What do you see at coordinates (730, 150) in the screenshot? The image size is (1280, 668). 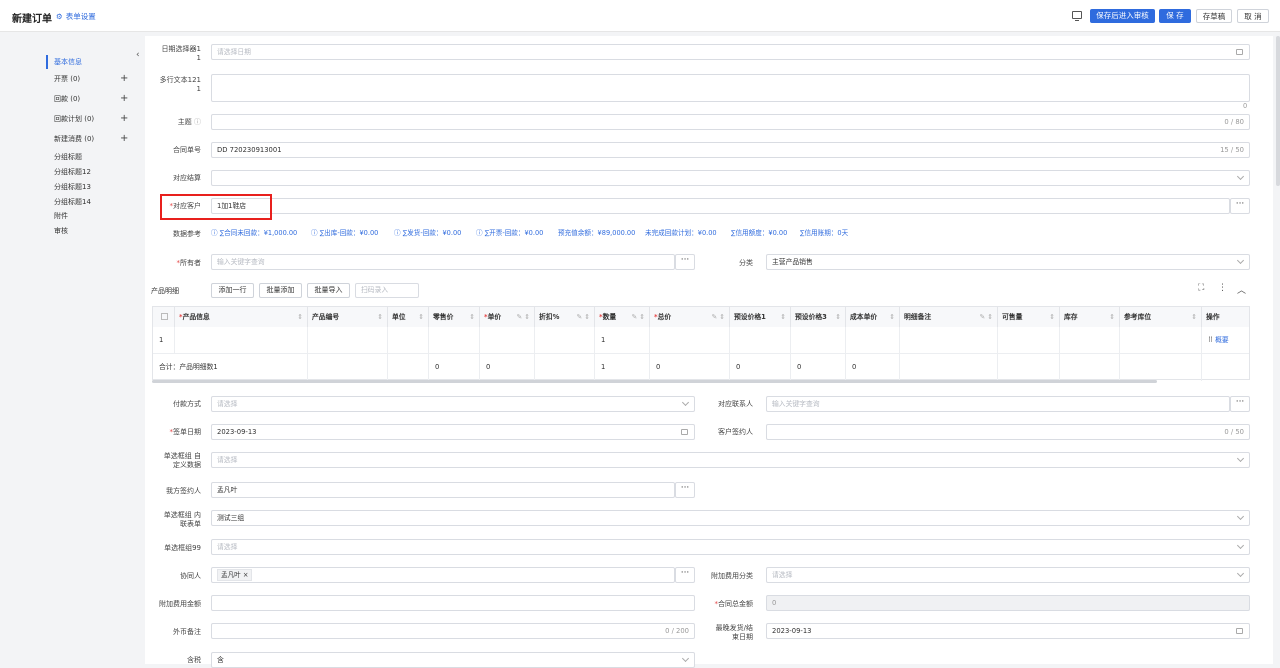 I see `contract-no-input: DD 720230913001 15 / 50` at bounding box center [730, 150].